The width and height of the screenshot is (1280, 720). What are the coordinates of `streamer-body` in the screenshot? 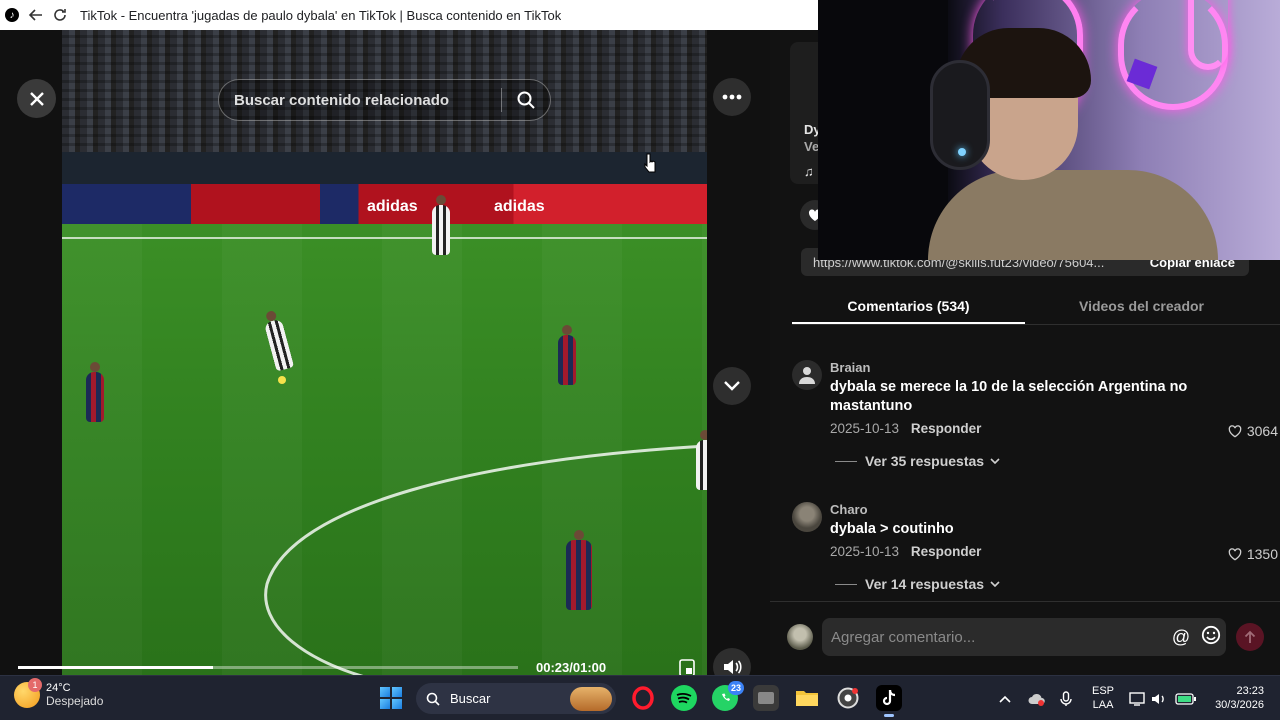 It's located at (1073, 215).